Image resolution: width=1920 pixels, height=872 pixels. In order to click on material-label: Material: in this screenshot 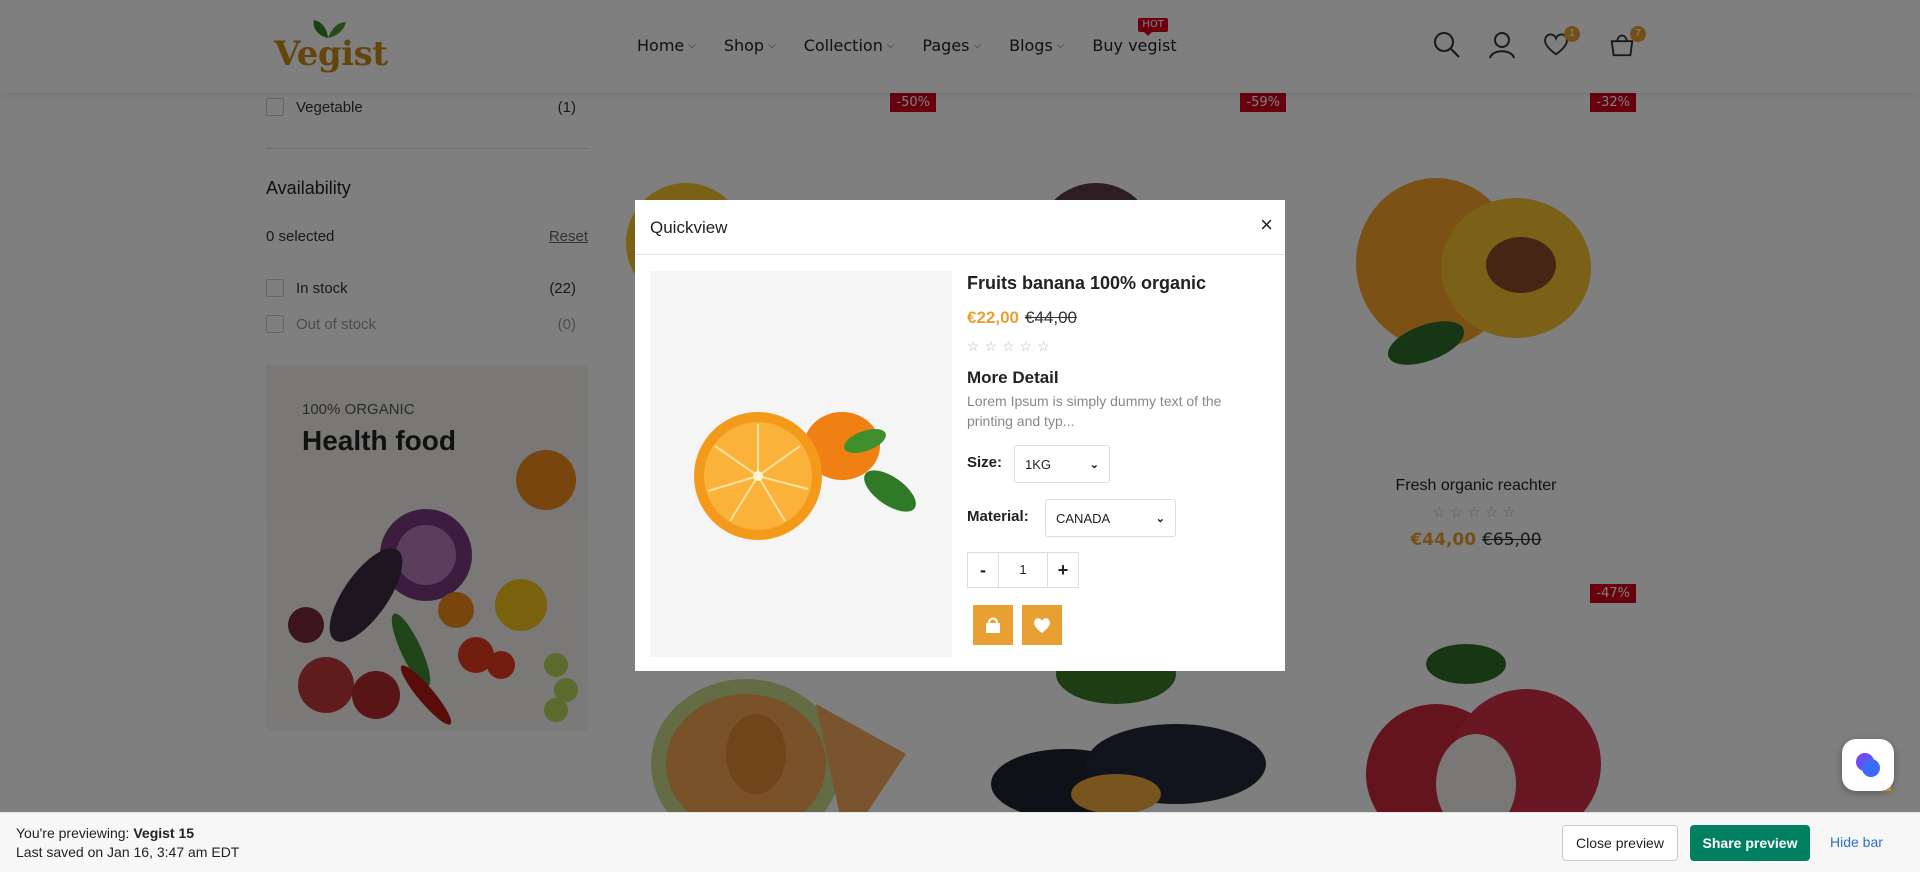, I will do `click(998, 516)`.